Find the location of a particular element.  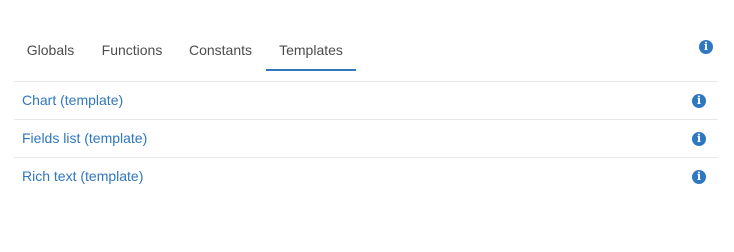

list-item: Rich text (template) i is located at coordinates (366, 176).